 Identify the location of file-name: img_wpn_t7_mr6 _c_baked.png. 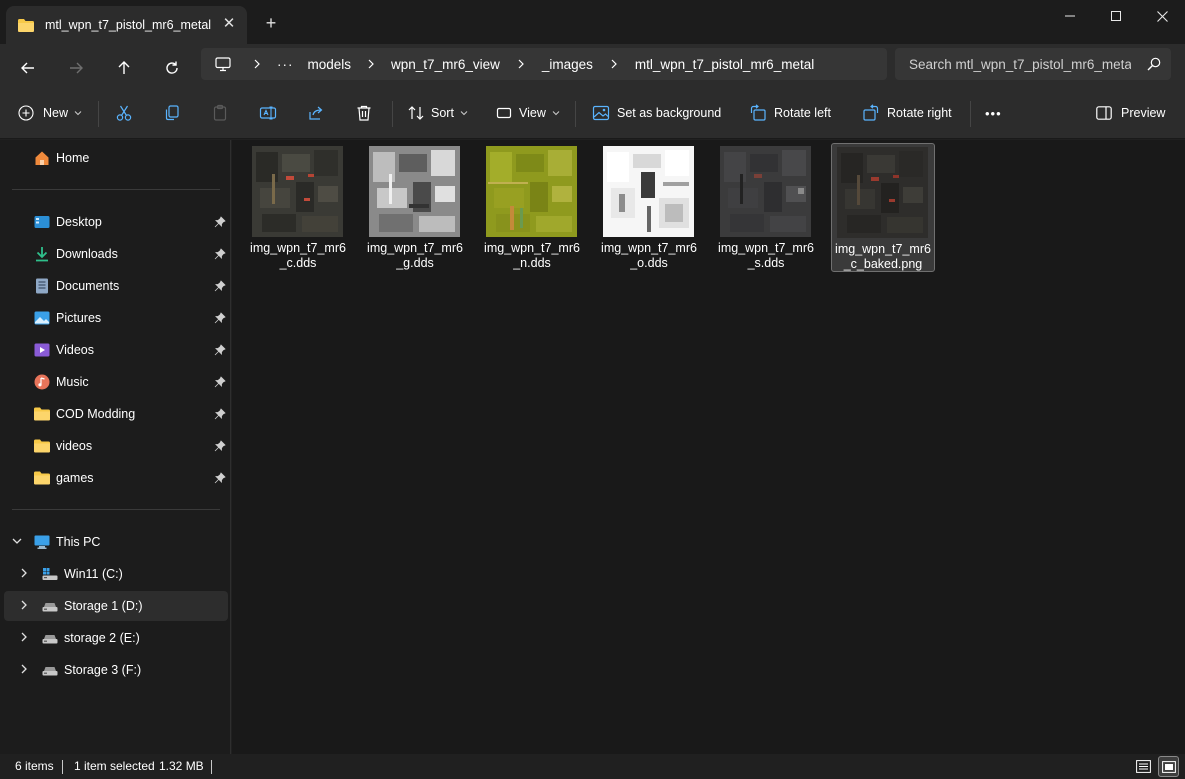
(883, 257).